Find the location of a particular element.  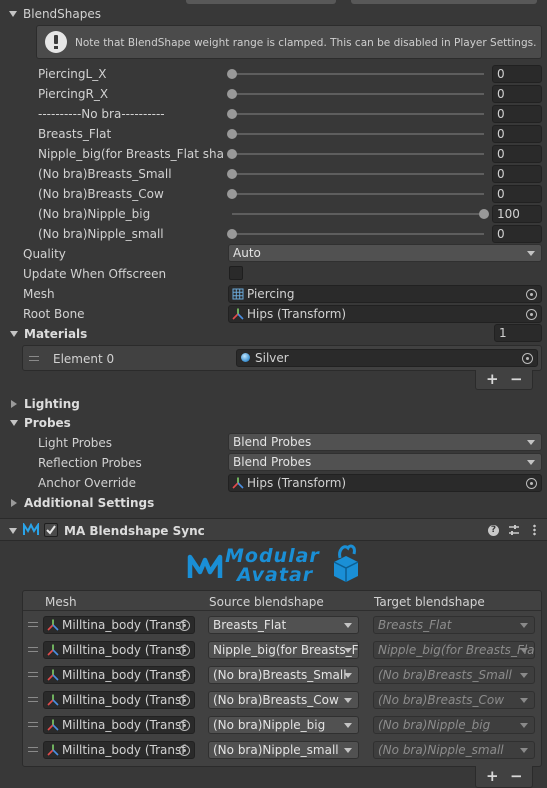

source-blendshape-dropdown: Breasts_Flat is located at coordinates (283, 625).